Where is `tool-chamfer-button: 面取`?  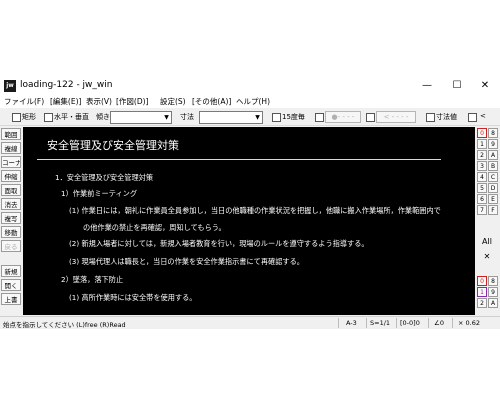
tool-chamfer-button: 面取 is located at coordinates (11, 190).